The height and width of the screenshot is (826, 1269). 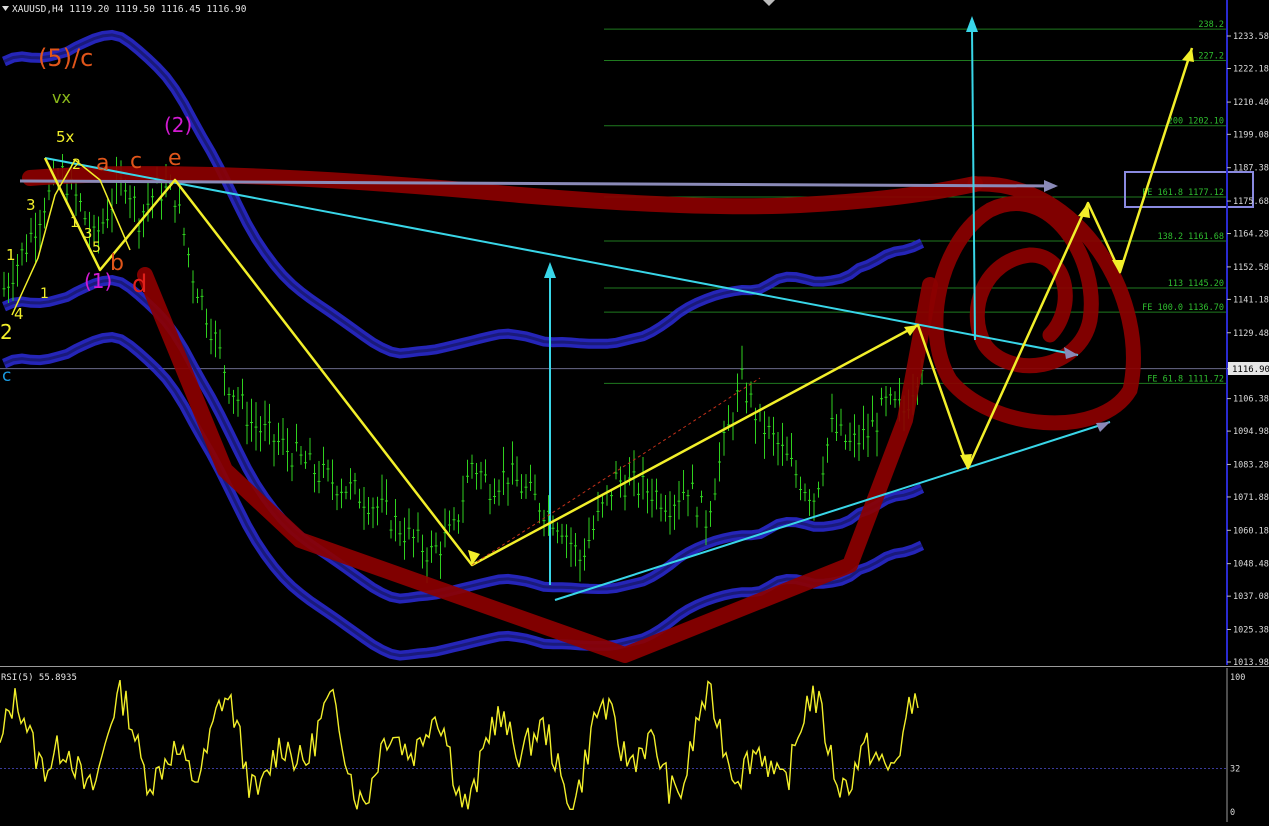 I want to click on fib-level-label: 200 1202.10, so click(x=1196, y=122).